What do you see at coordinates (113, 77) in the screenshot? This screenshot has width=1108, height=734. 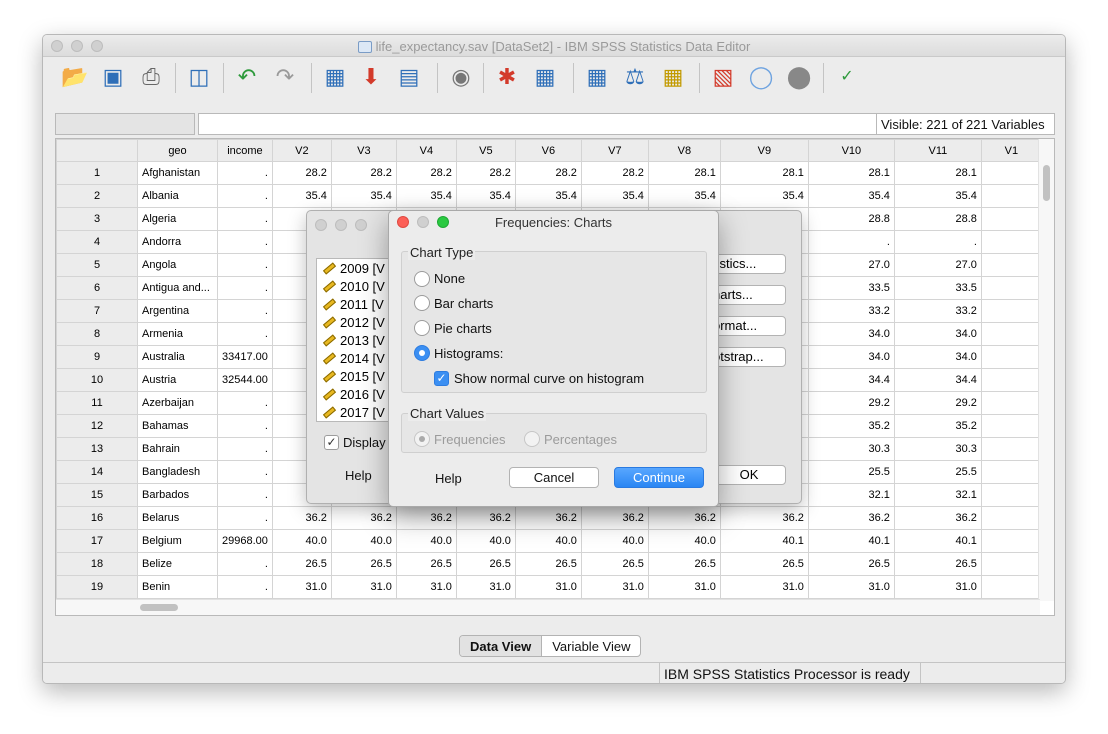 I see `save-icon: ▣` at bounding box center [113, 77].